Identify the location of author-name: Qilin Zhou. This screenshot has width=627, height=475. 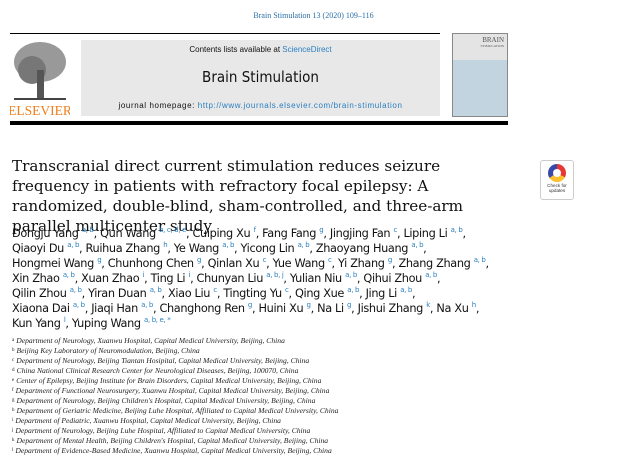
(39, 293).